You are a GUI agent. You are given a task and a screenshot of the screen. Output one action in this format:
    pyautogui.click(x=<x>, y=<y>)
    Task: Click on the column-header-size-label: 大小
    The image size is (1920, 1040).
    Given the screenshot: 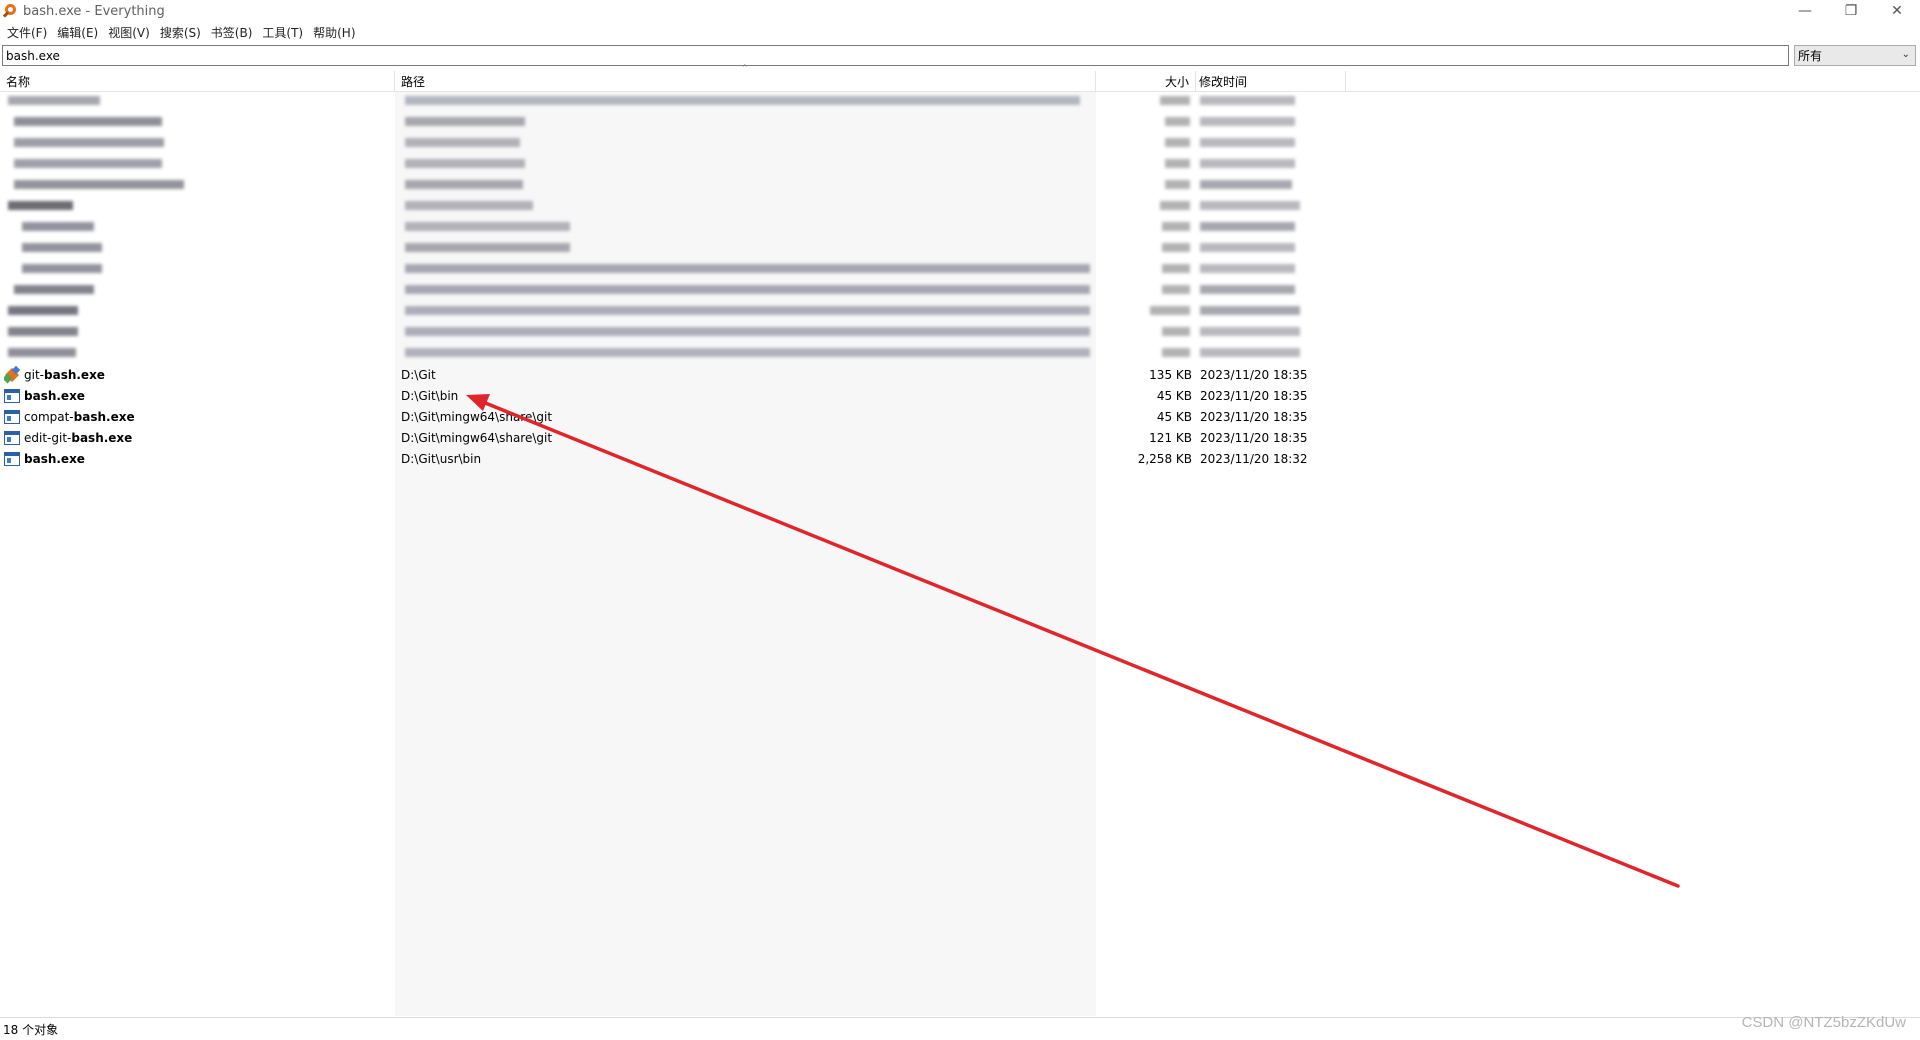 What is the action you would take?
    pyautogui.click(x=1176, y=82)
    